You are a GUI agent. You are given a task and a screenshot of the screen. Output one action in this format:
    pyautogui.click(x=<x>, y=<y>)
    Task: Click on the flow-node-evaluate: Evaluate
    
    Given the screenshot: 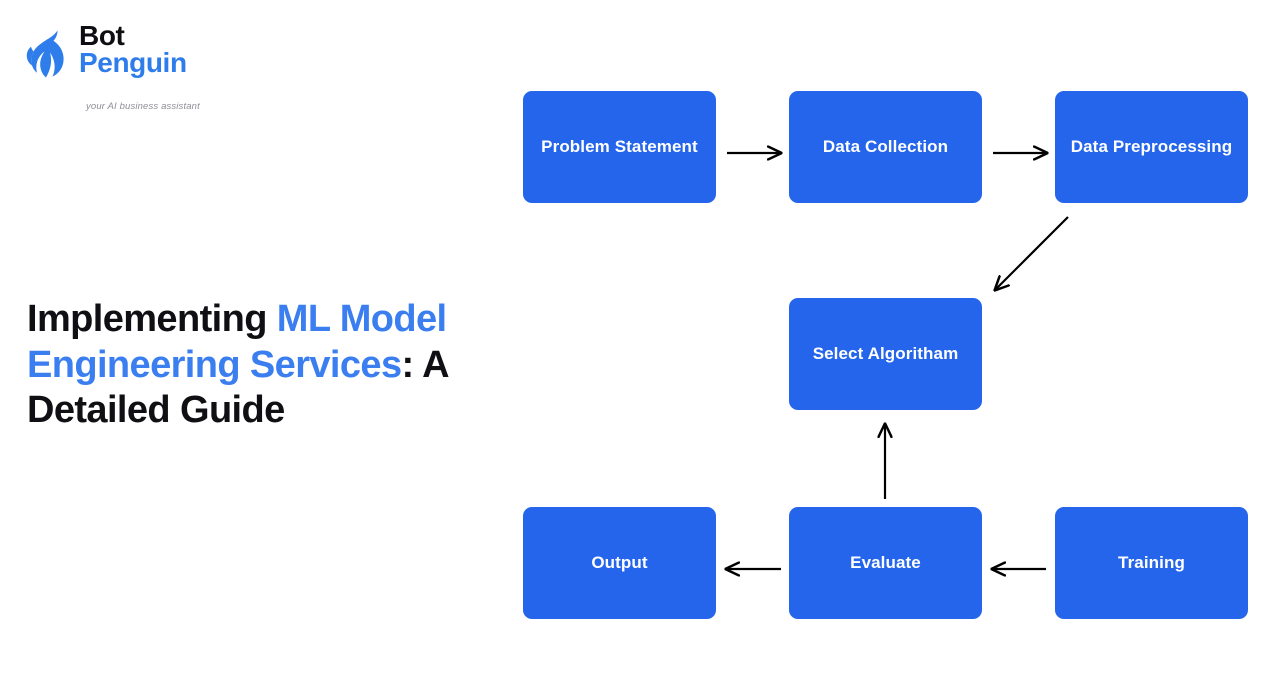 What is the action you would take?
    pyautogui.click(x=885, y=563)
    